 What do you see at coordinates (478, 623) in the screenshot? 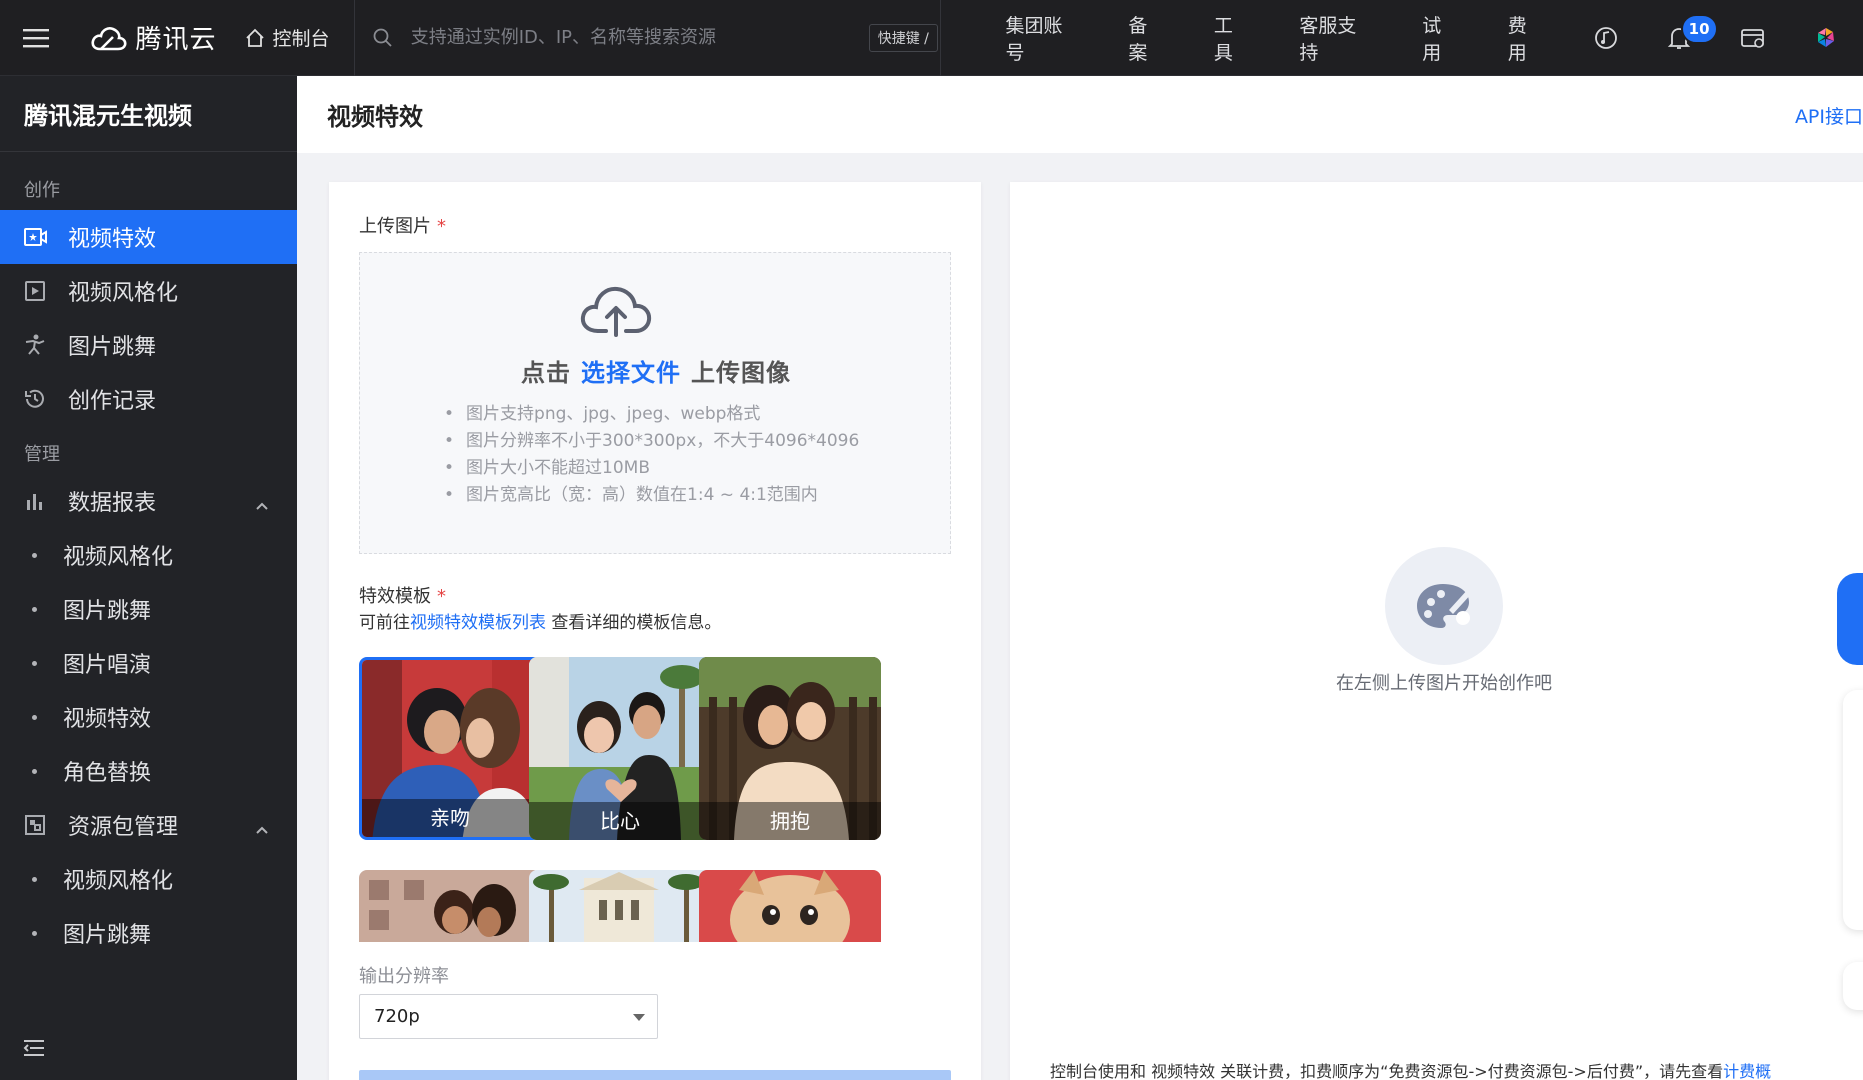
I see `template-list-link: 视频特效模板列表` at bounding box center [478, 623].